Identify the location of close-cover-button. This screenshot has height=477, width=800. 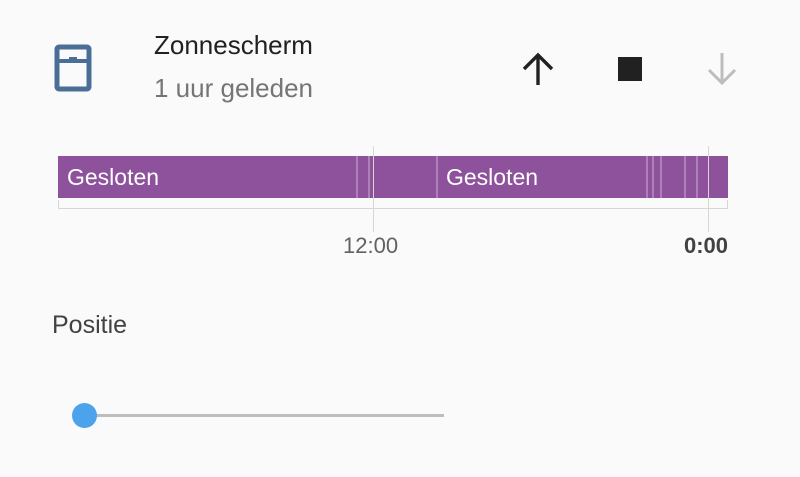
(722, 69).